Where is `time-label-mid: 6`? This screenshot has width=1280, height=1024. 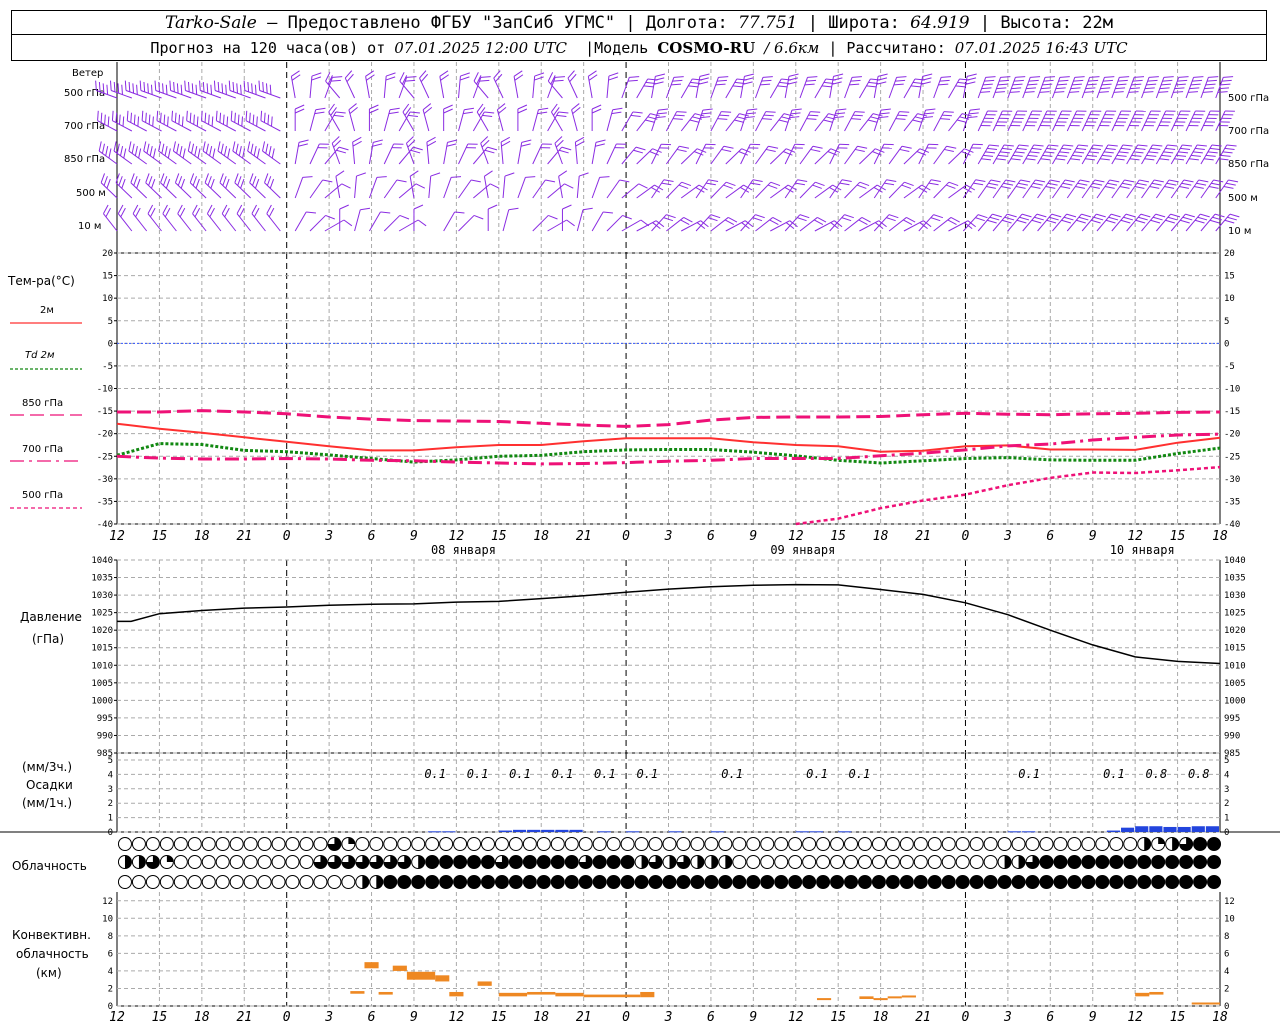 time-label-mid: 6 is located at coordinates (711, 536).